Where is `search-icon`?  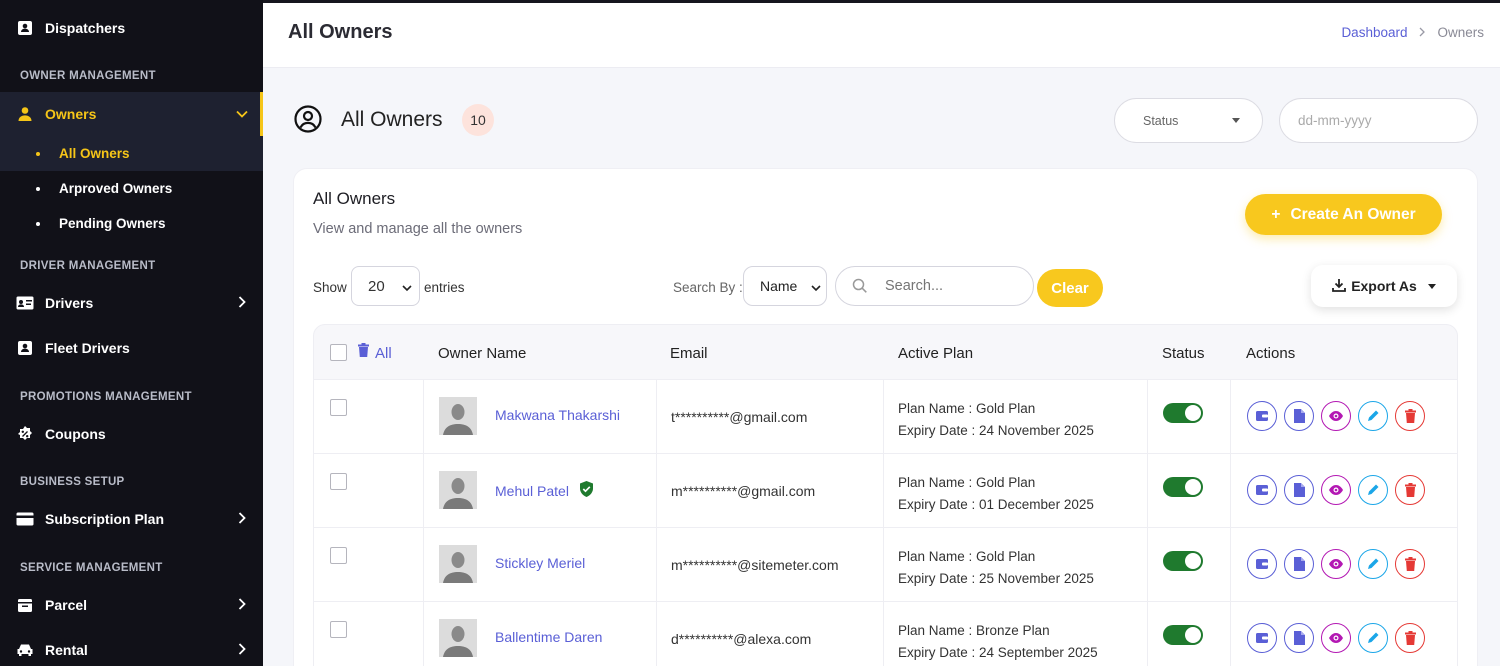
search-icon is located at coordinates (860, 286).